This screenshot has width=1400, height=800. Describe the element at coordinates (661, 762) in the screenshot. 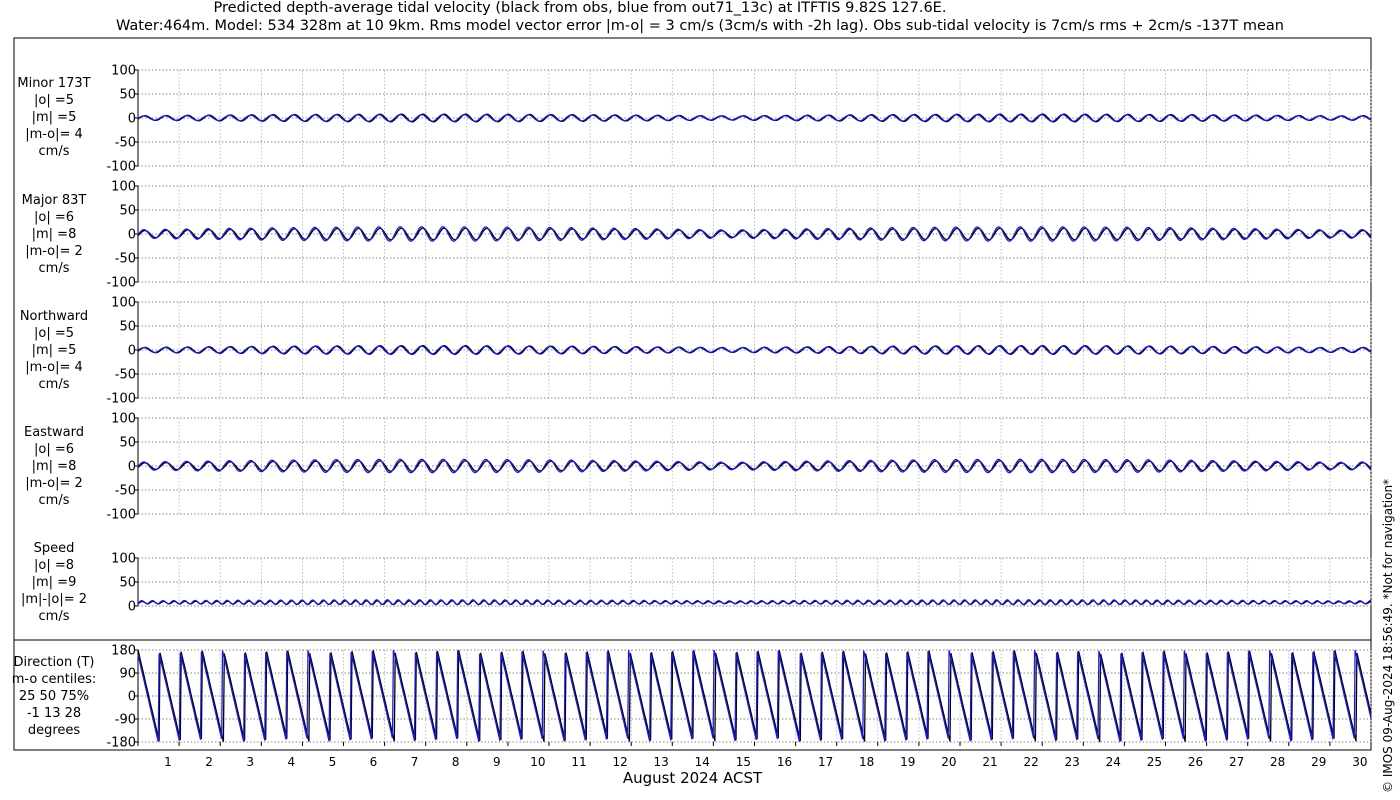

I see `x-tick-label: 13` at that location.